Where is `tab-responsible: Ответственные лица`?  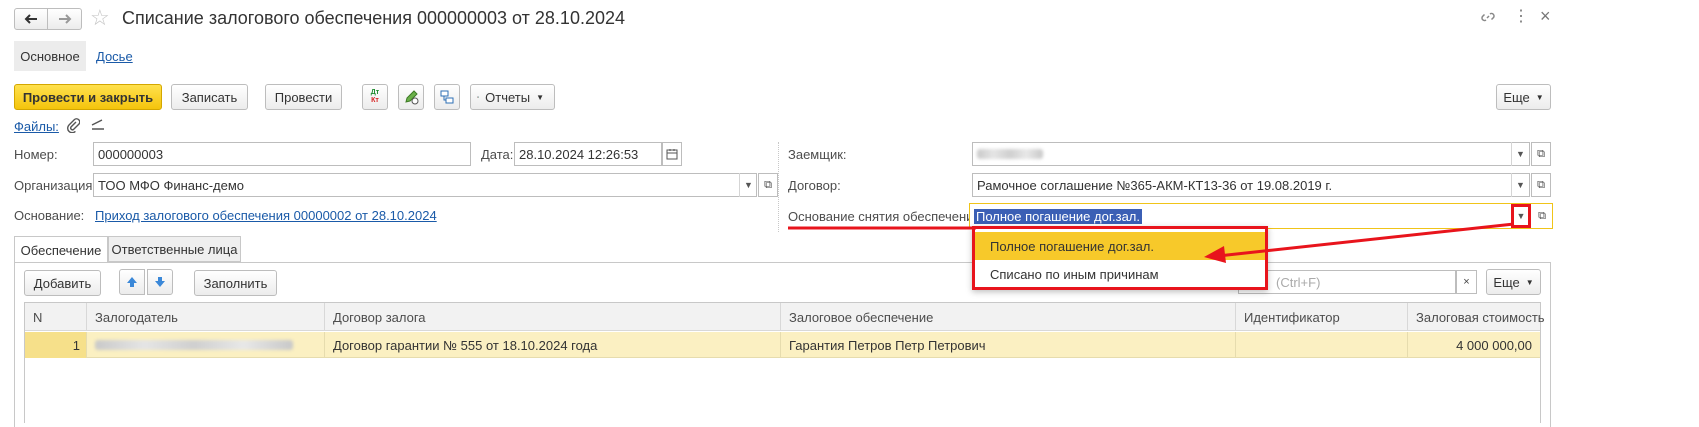
tab-responsible: Ответственные лица is located at coordinates (174, 249).